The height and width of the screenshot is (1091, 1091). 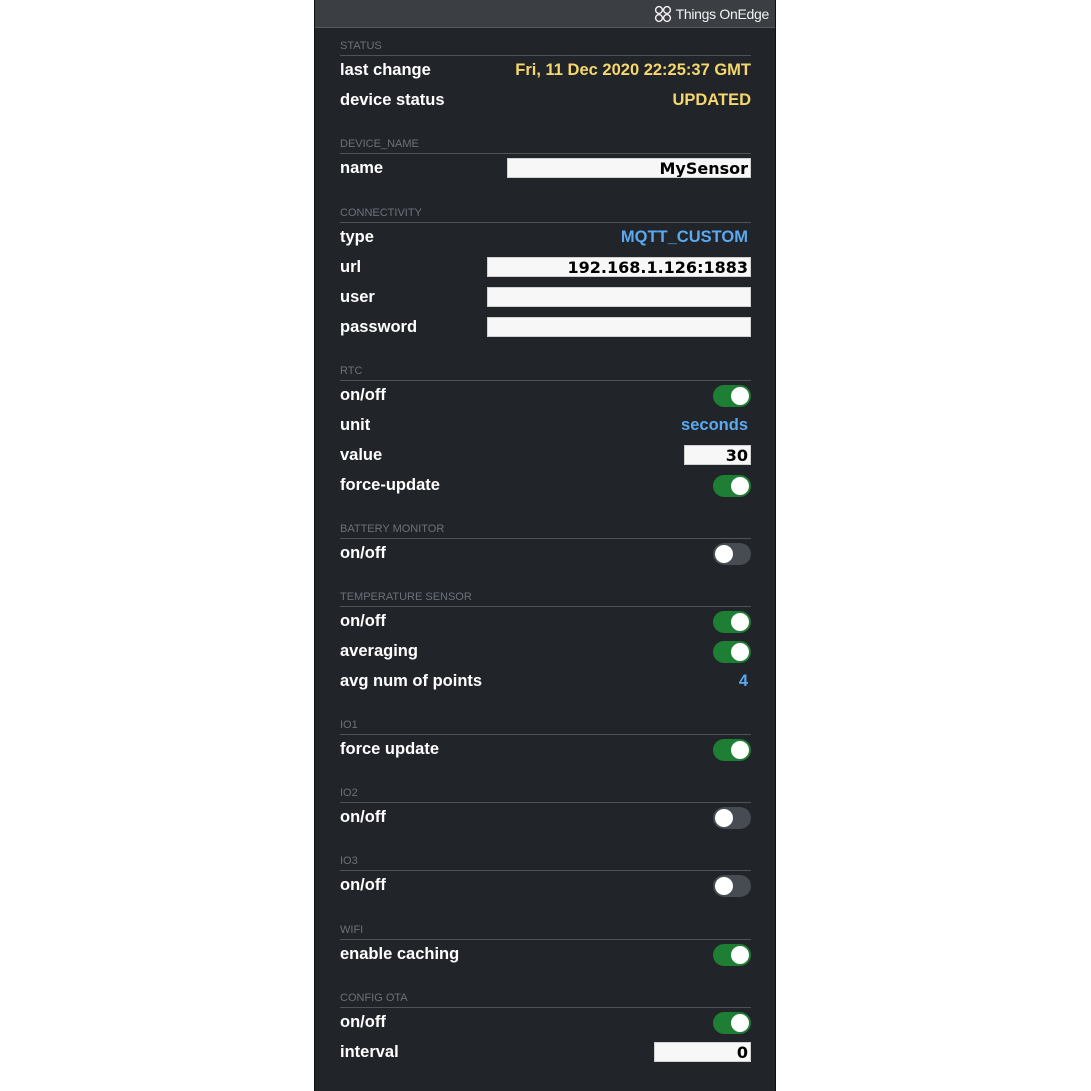 What do you see at coordinates (545, 395) in the screenshot?
I see `row-rtc-onoff: on/off` at bounding box center [545, 395].